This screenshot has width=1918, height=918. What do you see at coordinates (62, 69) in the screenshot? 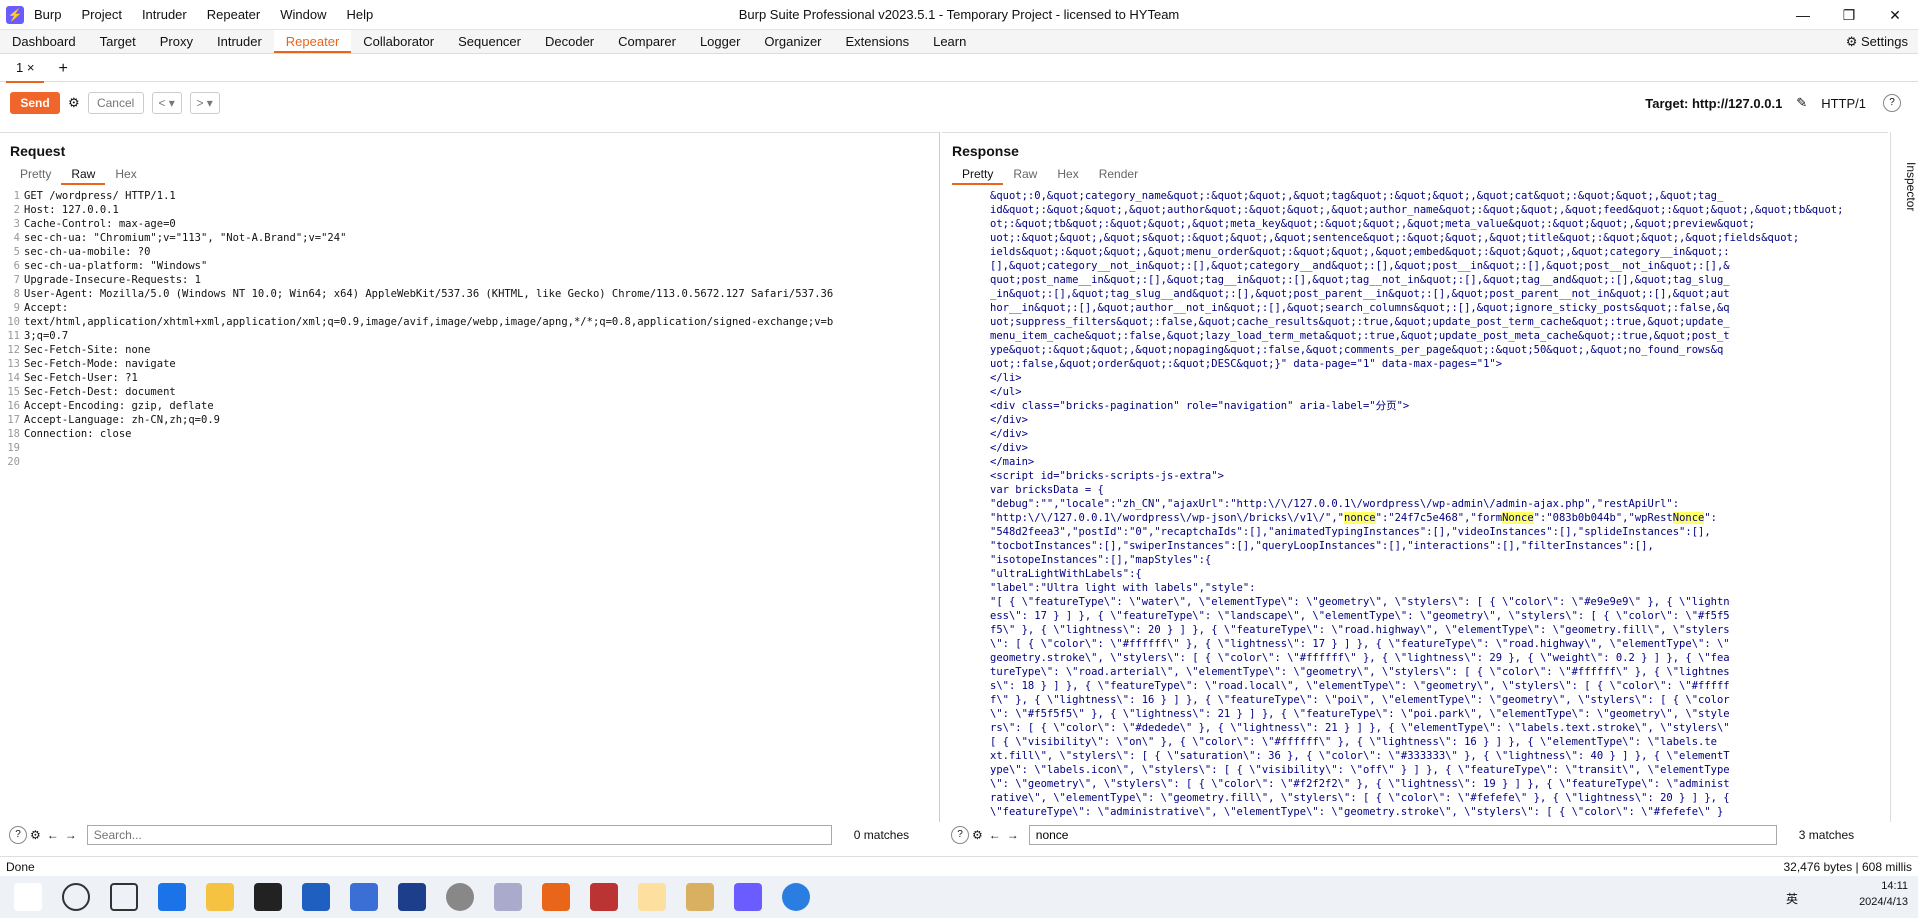
I see `add-tab-icon: +` at bounding box center [62, 69].